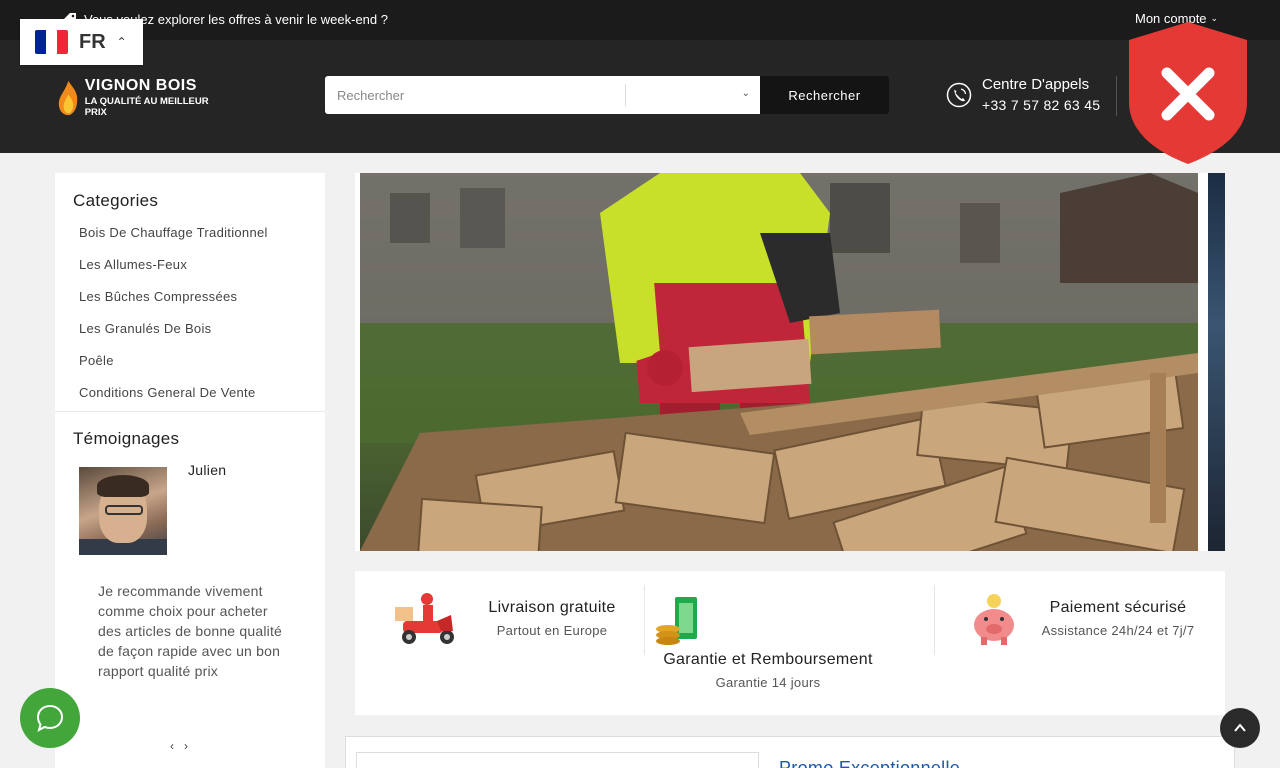 This screenshot has width=1280, height=768. I want to click on logo: VIGNON BOIS LA QUALITÉ AU MEILLEUR PRIX, so click(141, 98).